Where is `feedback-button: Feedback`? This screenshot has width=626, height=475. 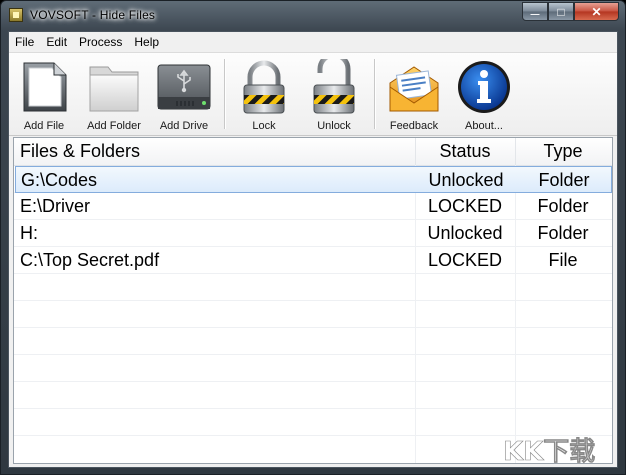 feedback-button: Feedback is located at coordinates (414, 94).